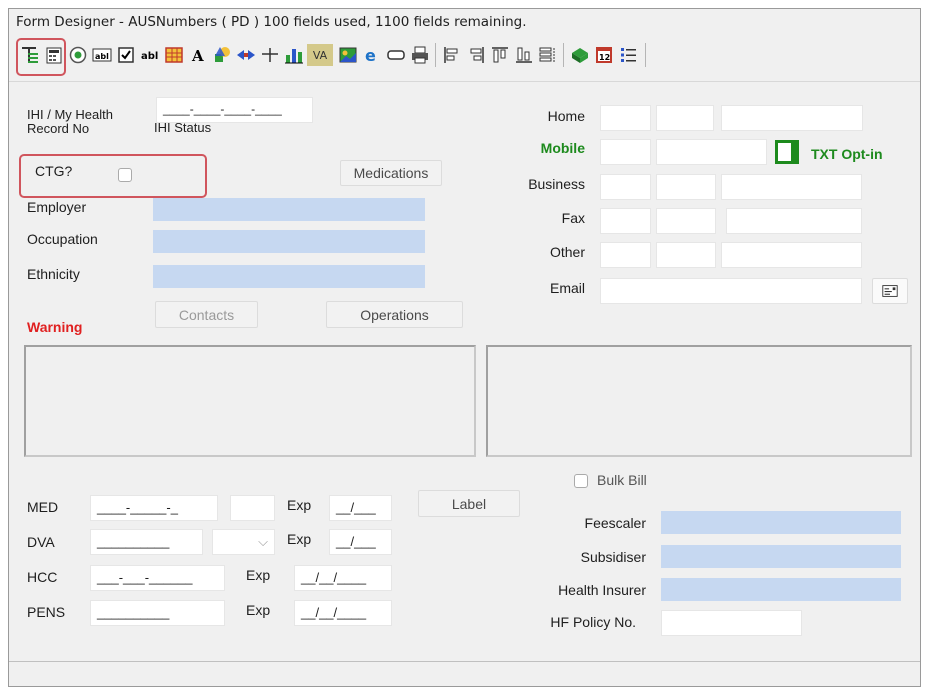 The width and height of the screenshot is (929, 687). Describe the element at coordinates (781, 589) in the screenshot. I see `health-insurer-field` at that location.